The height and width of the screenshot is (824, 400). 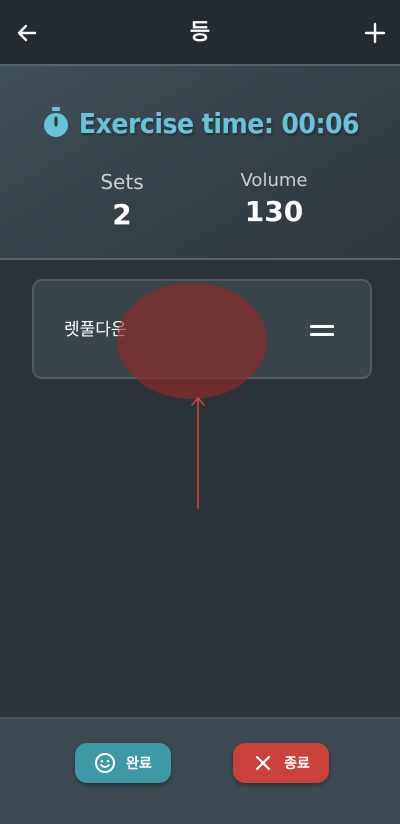 What do you see at coordinates (105, 763) in the screenshot?
I see `smiley-icon` at bounding box center [105, 763].